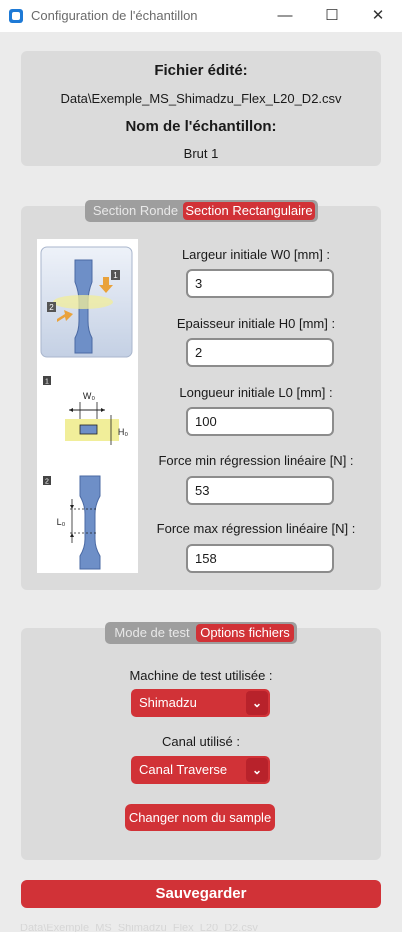 The width and height of the screenshot is (402, 932). What do you see at coordinates (201, 98) in the screenshot?
I see `file-path: Data\Exemple_MS_Shimadzu_Flex_L20_D2.csv` at bounding box center [201, 98].